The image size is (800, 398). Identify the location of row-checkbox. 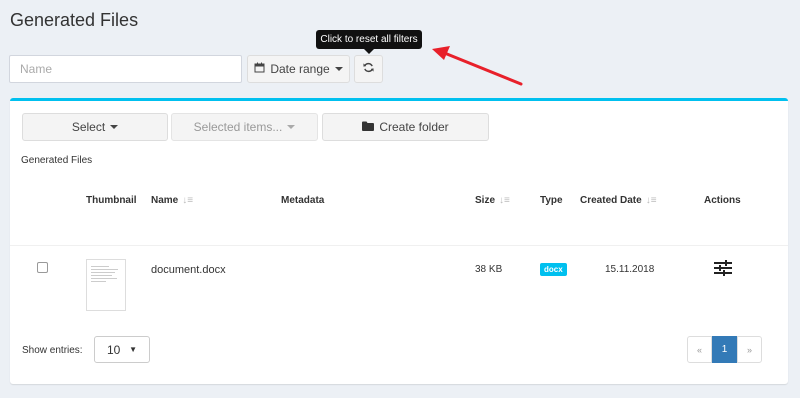
(42, 267).